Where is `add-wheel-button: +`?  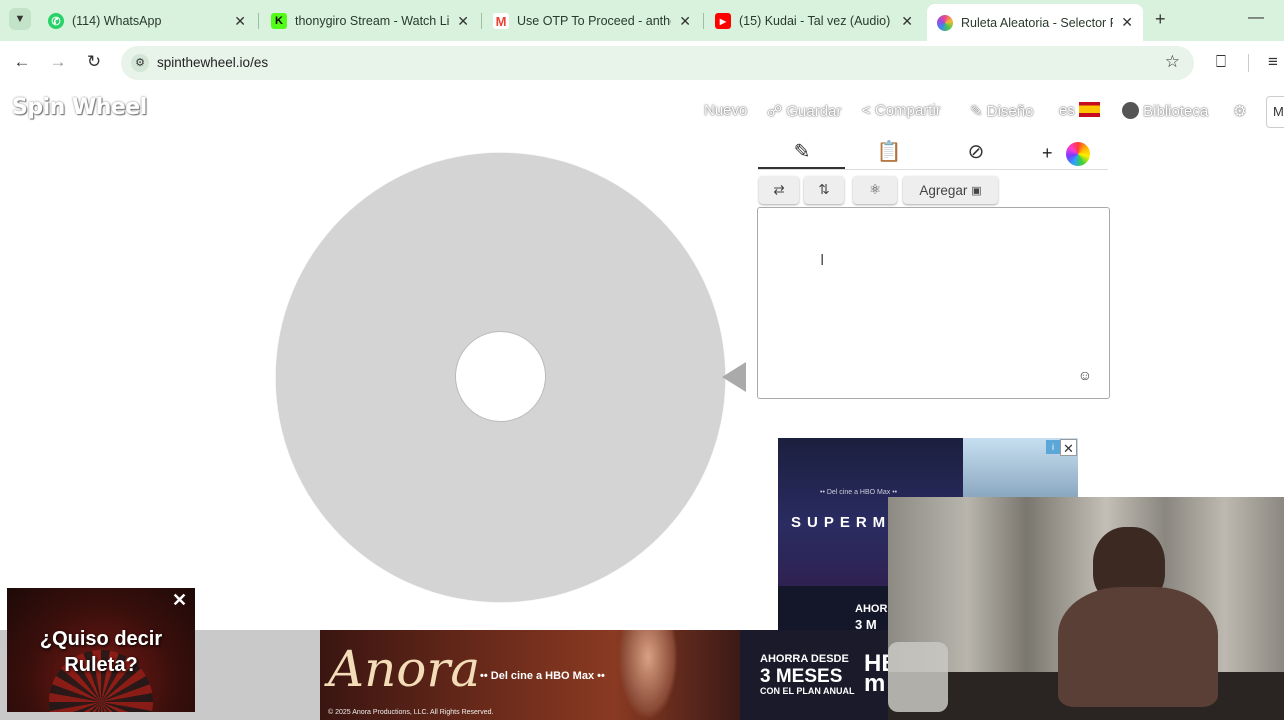
add-wheel-button: + is located at coordinates (1047, 153).